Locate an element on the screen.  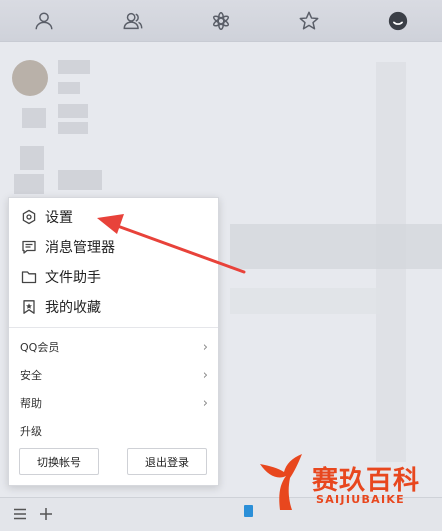
menu-item-help: 帮助 › is located at coordinates (113, 403).